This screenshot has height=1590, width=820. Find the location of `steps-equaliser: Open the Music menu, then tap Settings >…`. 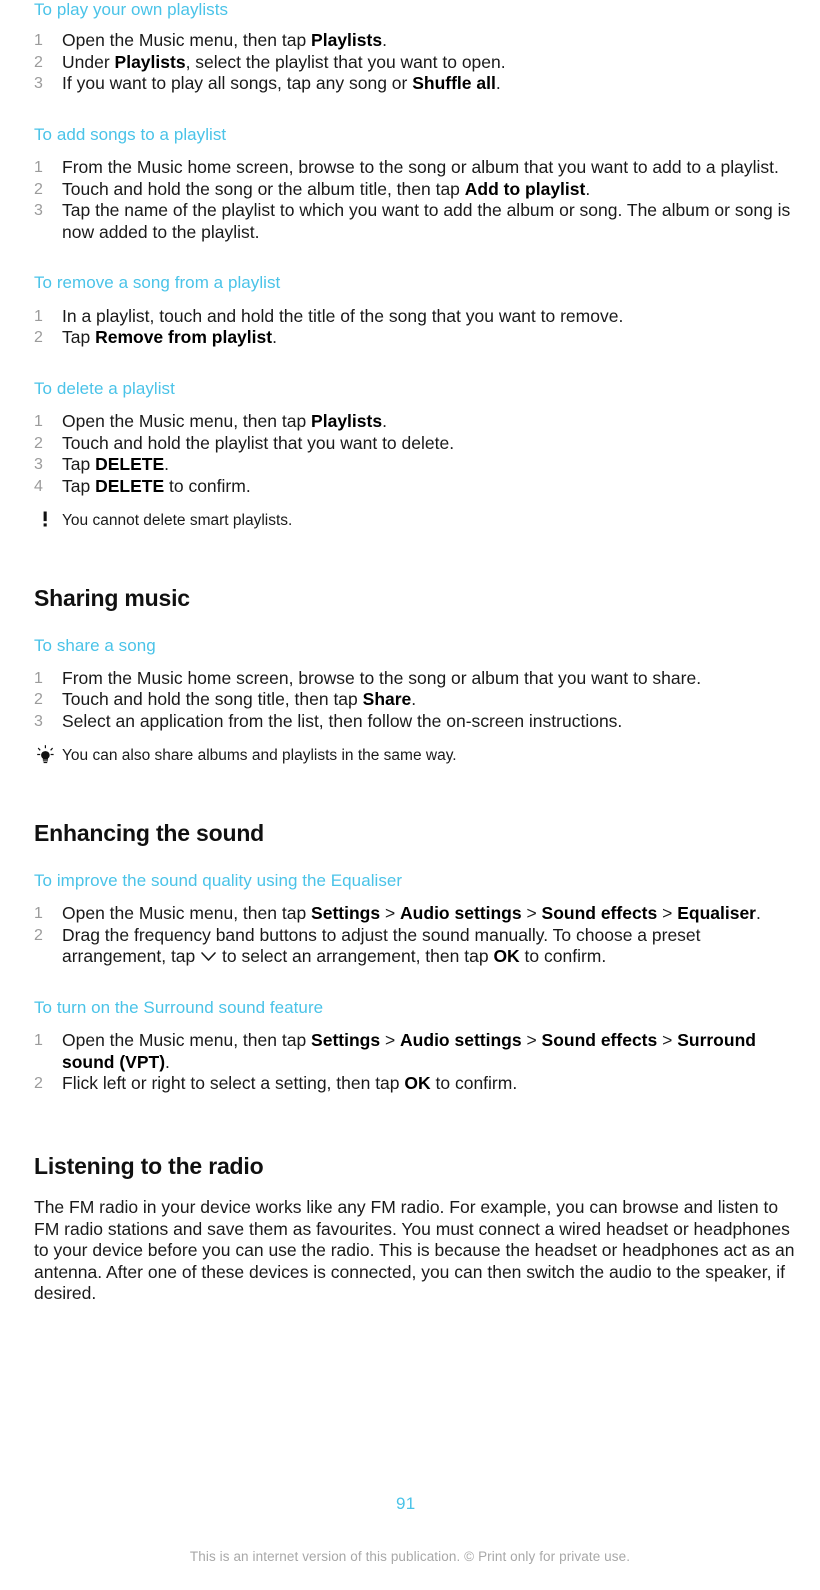

steps-equaliser: Open the Music menu, then tap Settings >… is located at coordinates (415, 935).